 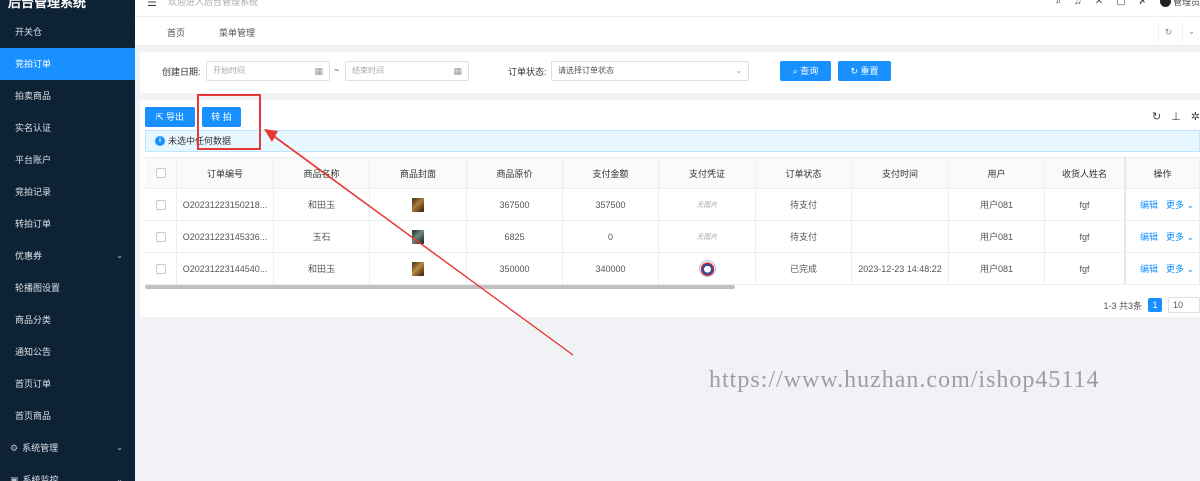 What do you see at coordinates (1155, 305) in the screenshot?
I see `page-1-button: 1` at bounding box center [1155, 305].